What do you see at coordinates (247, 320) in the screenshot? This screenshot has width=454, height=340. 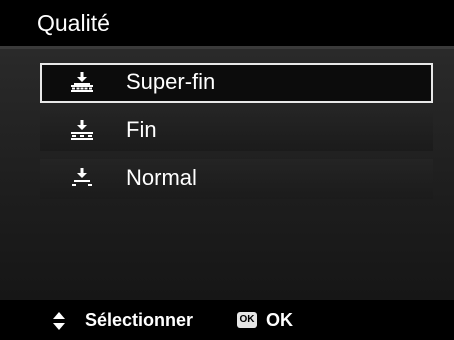 I see `ok-button-icon: OK` at bounding box center [247, 320].